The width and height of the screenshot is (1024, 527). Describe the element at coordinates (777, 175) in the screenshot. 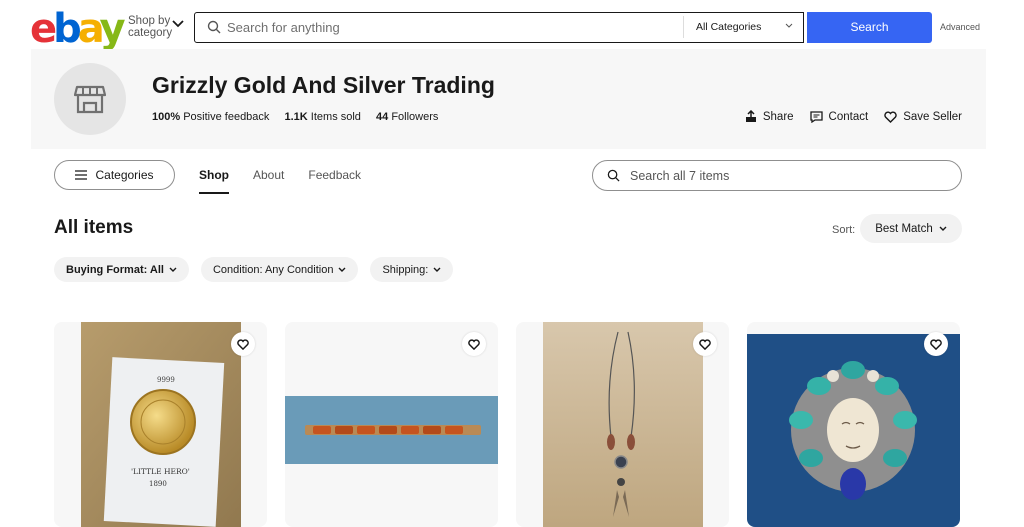

I see `store-search-bar: Search all 7 items` at that location.